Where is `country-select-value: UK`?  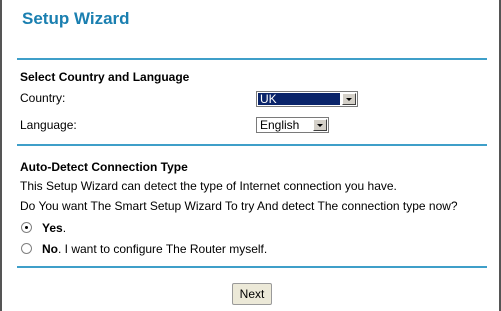 country-select-value: UK is located at coordinates (299, 99).